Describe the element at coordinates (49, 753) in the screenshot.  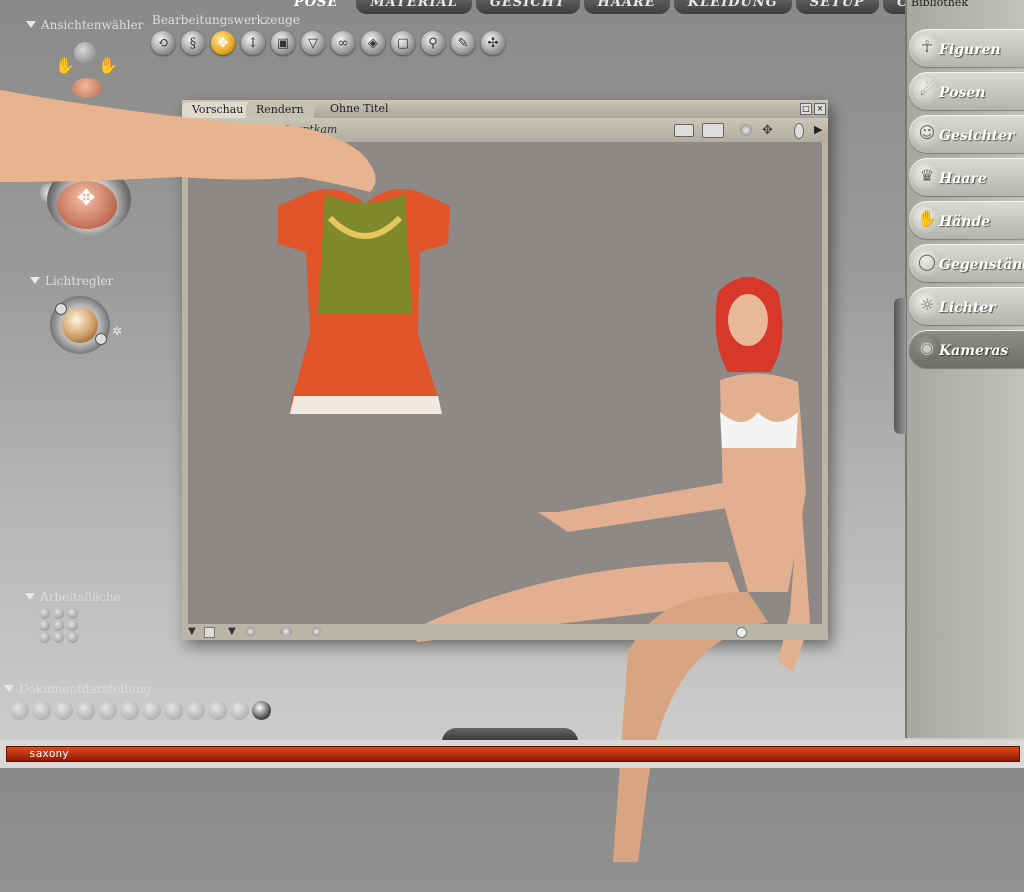
I see `status-text: saxony` at that location.